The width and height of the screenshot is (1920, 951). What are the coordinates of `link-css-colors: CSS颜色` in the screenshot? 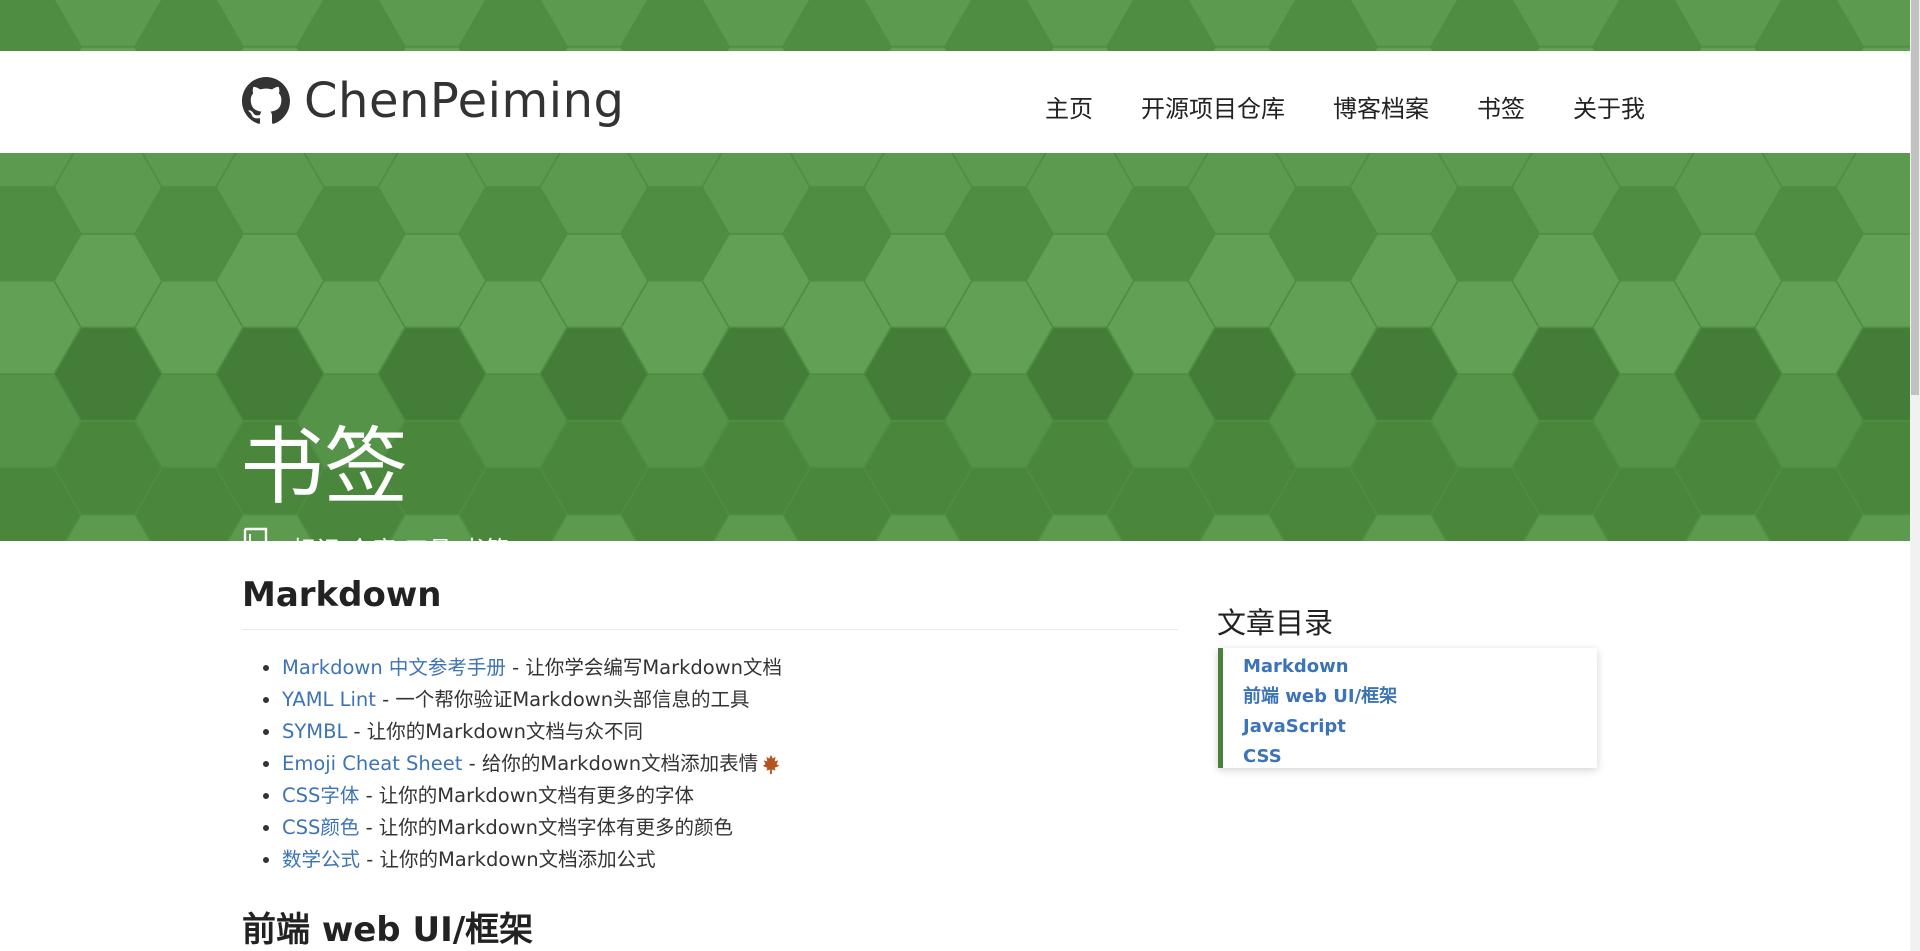 It's located at (320, 827).